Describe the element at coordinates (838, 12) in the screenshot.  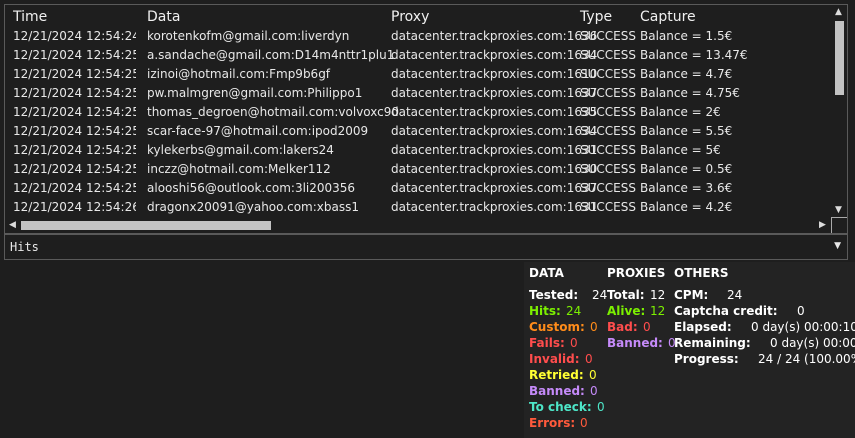
I see `scroll-up-icon: ▲` at that location.